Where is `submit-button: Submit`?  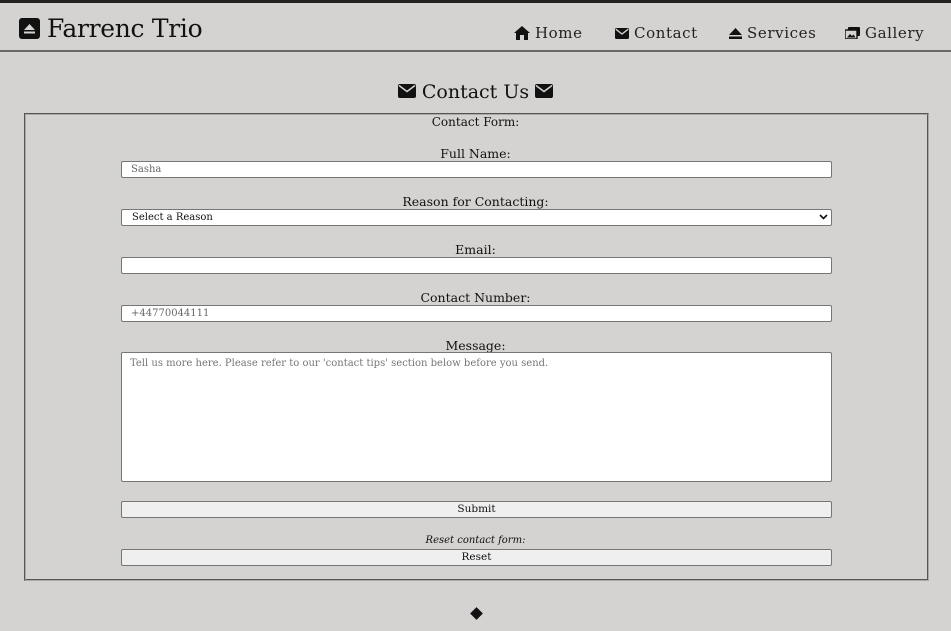
submit-button: Submit is located at coordinates (476, 509).